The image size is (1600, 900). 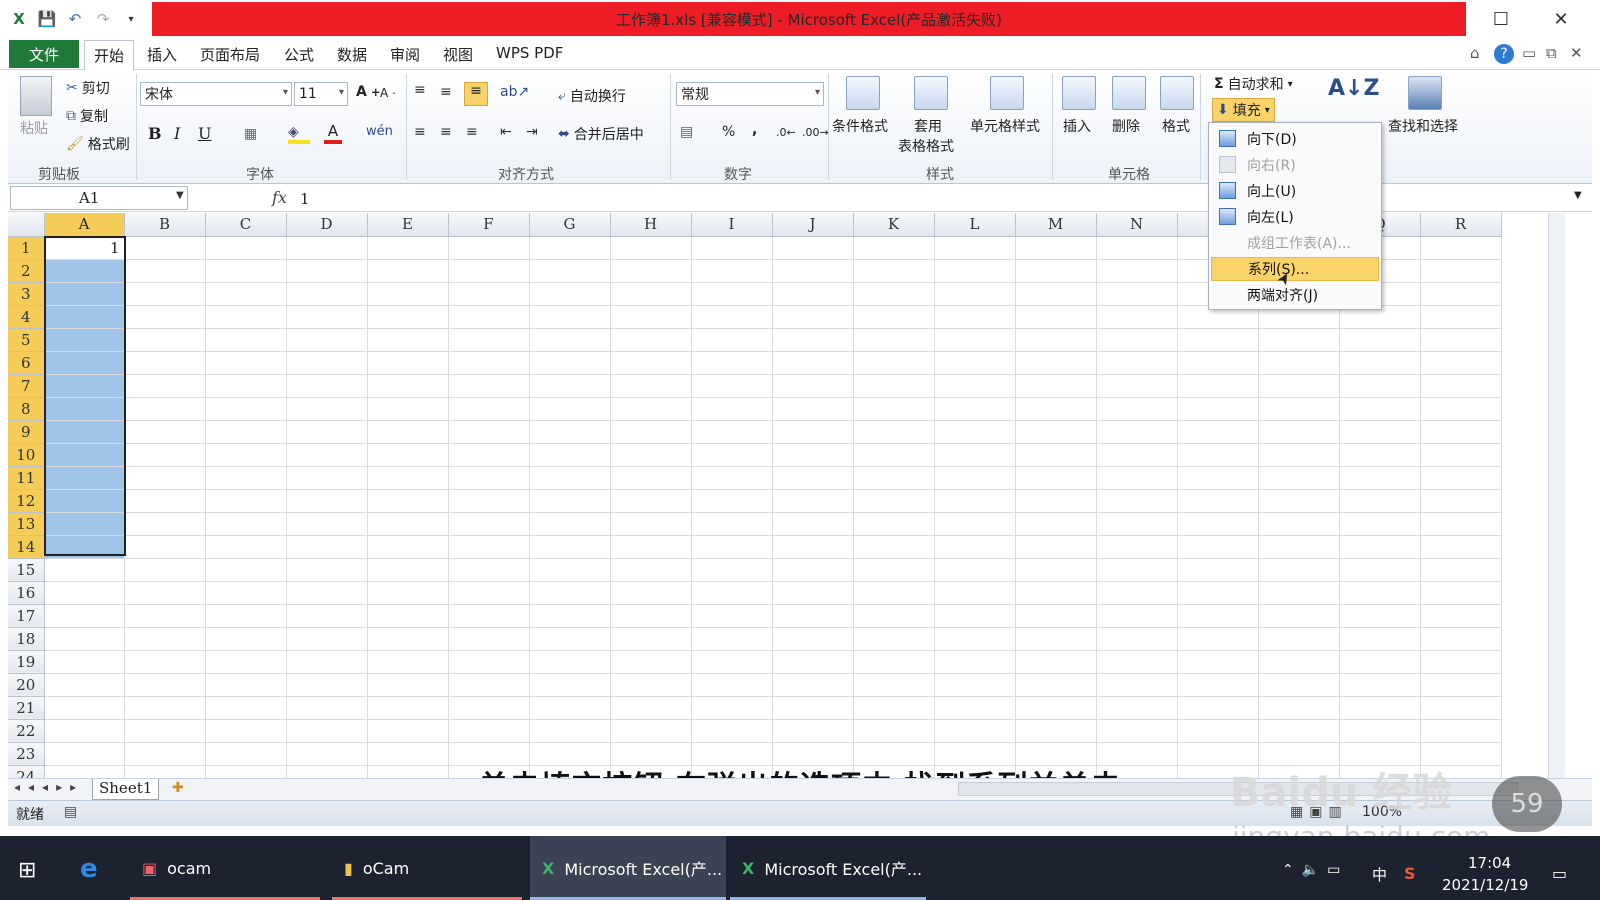 I want to click on number-format-select: 常规 ▾, so click(x=750, y=94).